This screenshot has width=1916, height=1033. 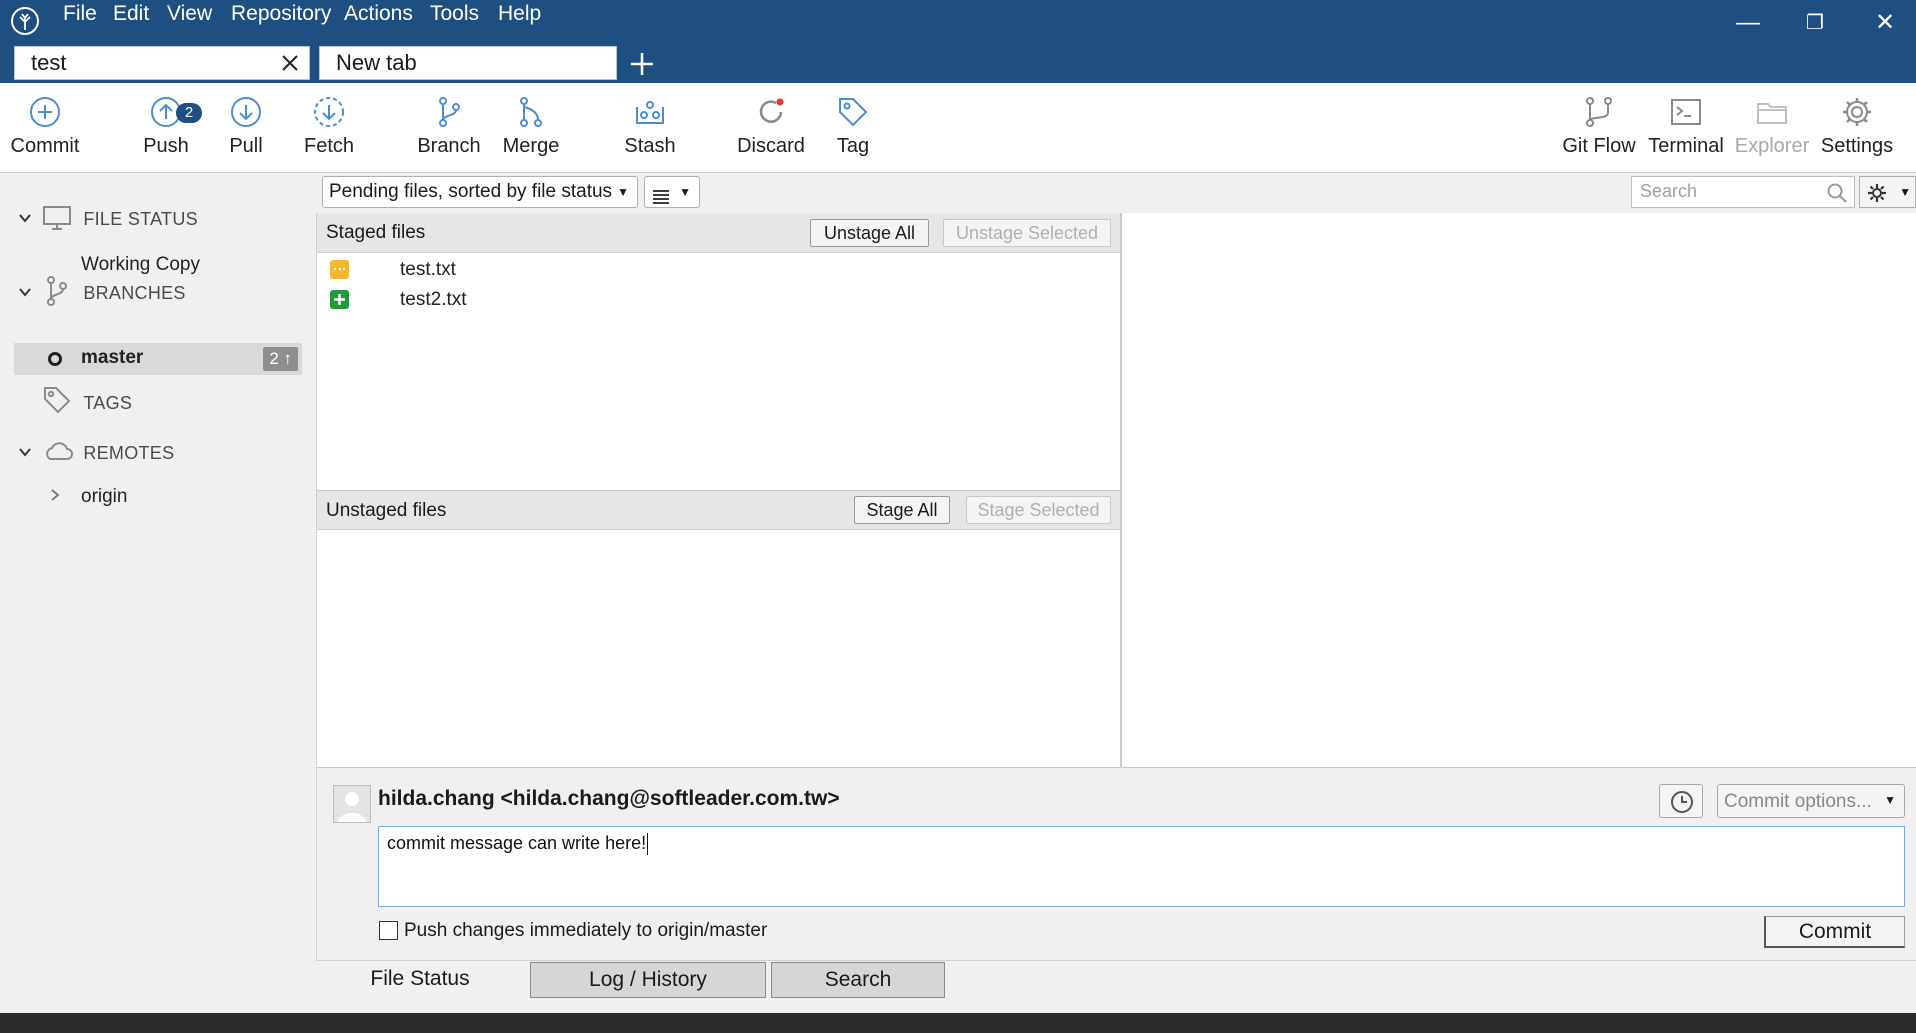 I want to click on view-mode-dropdown: ▼, so click(x=672, y=192).